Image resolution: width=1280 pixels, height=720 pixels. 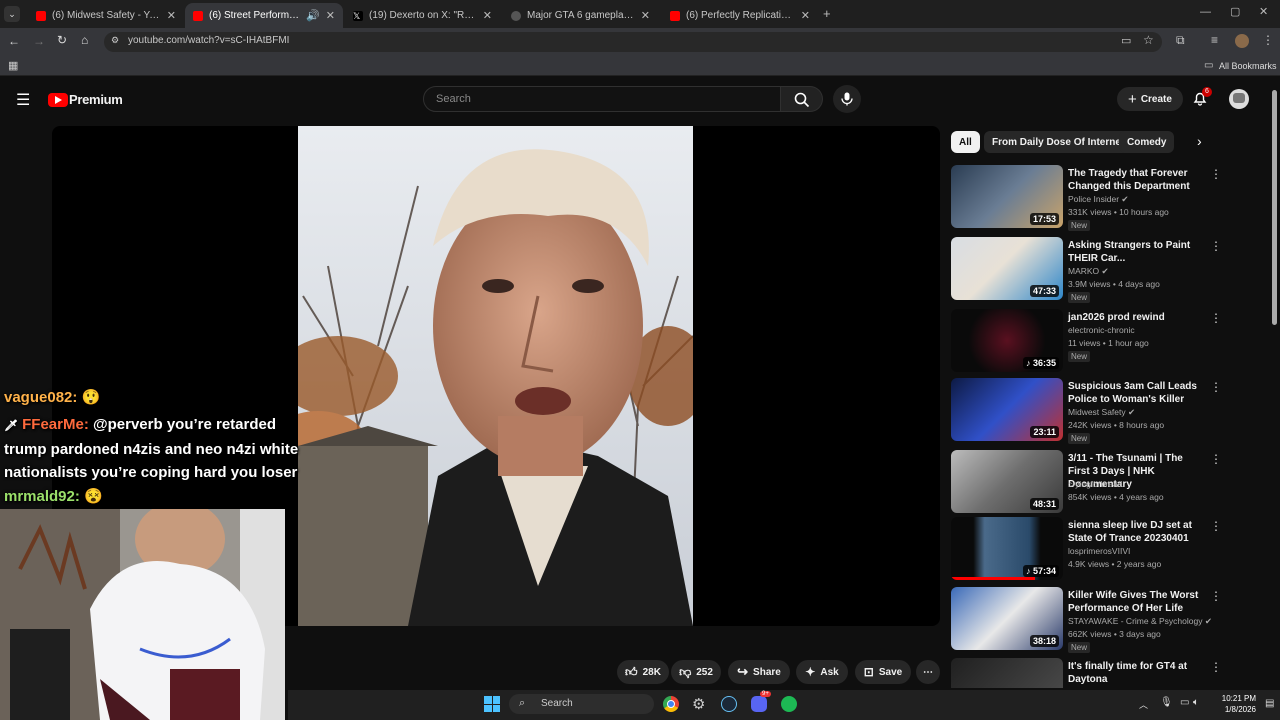 What do you see at coordinates (1007, 340) in the screenshot?
I see `video-thumbnail: ♪ 36:35` at bounding box center [1007, 340].